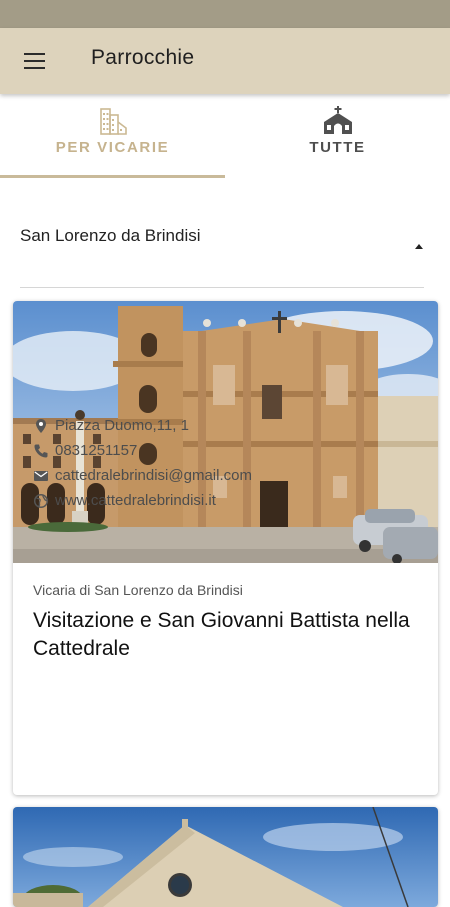  I want to click on dropdown-value: San Lorenzo da Brindisi, so click(110, 235).